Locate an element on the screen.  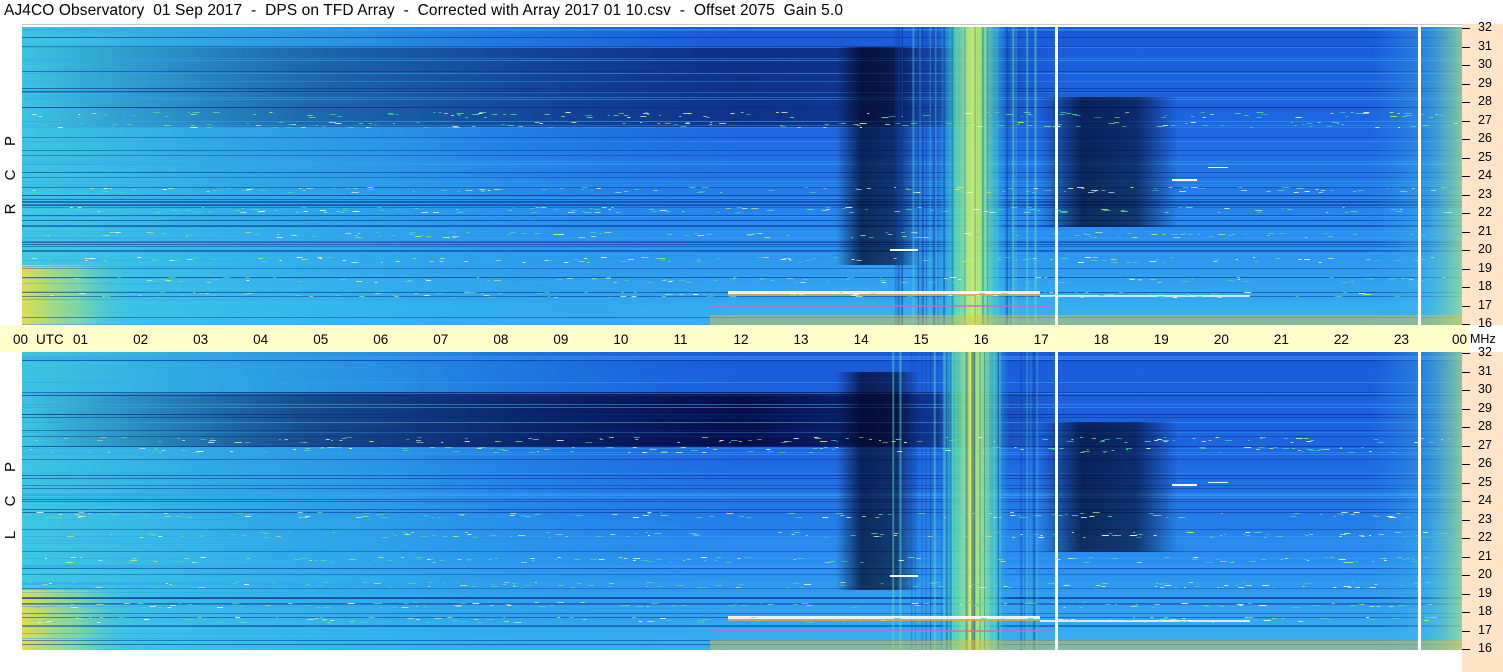
time-tick-label: 20 is located at coordinates (1221, 339).